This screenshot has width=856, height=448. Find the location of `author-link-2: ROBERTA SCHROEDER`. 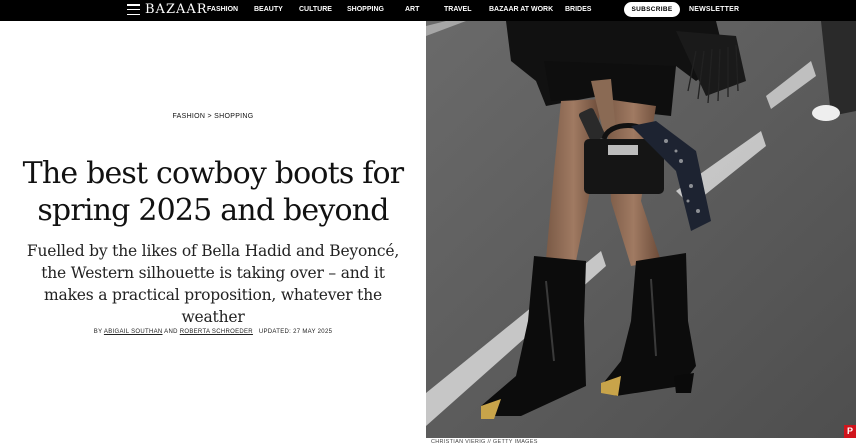

author-link-2: ROBERTA SCHROEDER is located at coordinates (216, 332).